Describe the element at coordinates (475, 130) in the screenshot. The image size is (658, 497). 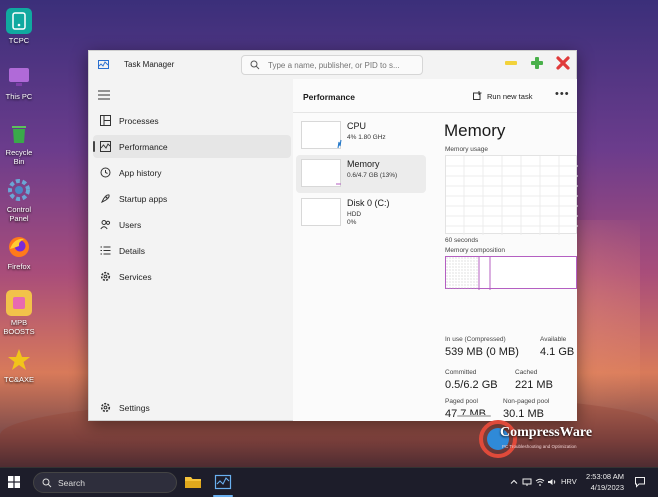
I see `detail-heading: Memory` at that location.